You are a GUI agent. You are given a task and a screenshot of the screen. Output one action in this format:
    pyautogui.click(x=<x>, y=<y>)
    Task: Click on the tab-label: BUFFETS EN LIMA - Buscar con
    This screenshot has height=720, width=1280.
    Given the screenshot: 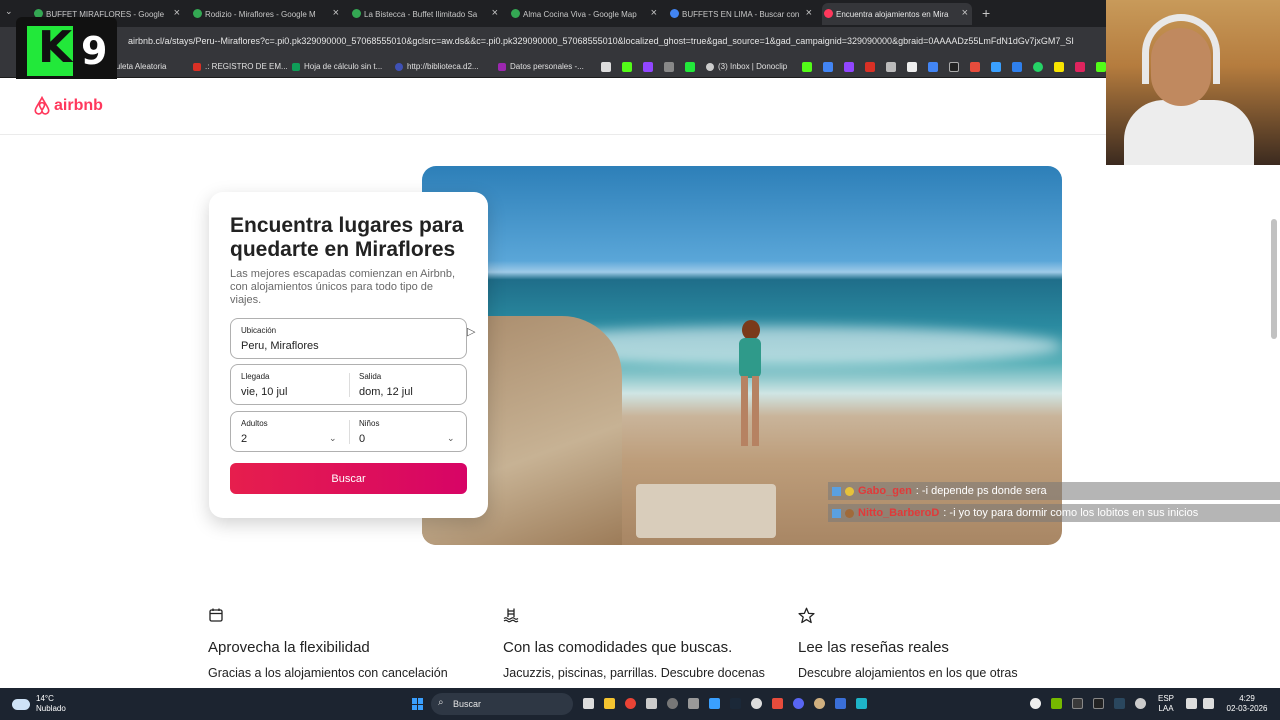 What is the action you would take?
    pyautogui.click(x=741, y=14)
    